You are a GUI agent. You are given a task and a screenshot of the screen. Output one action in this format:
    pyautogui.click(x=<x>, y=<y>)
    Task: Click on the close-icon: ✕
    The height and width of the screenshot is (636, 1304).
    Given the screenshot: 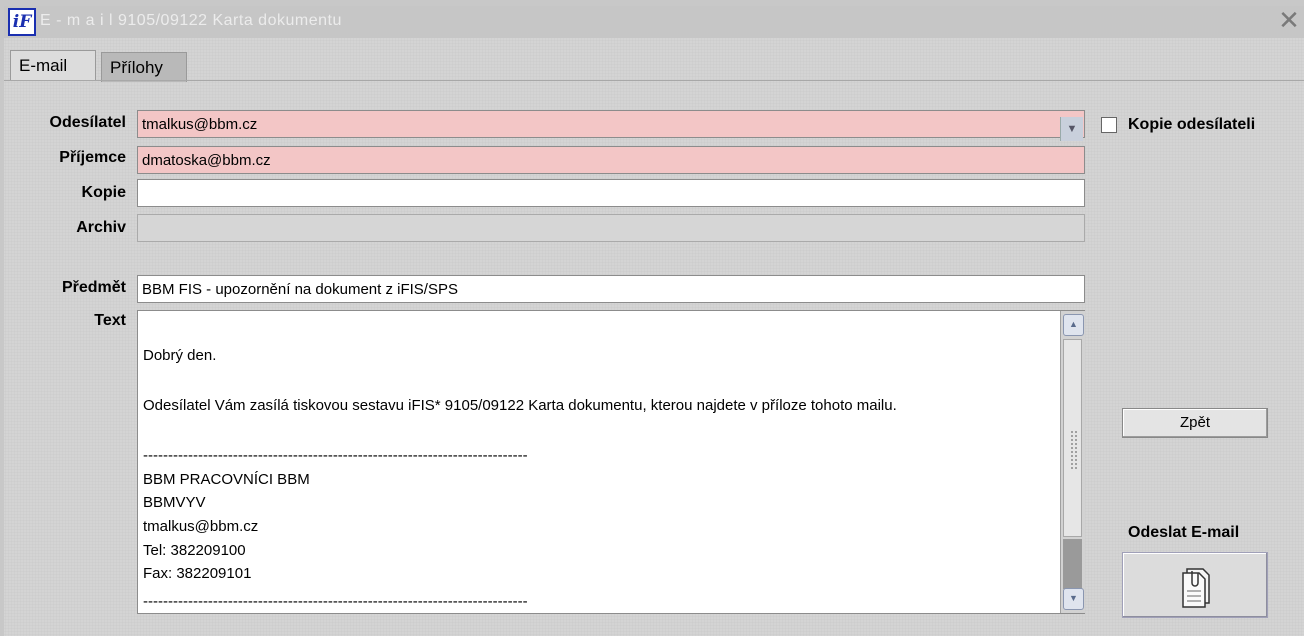 What is the action you would take?
    pyautogui.click(x=1289, y=20)
    